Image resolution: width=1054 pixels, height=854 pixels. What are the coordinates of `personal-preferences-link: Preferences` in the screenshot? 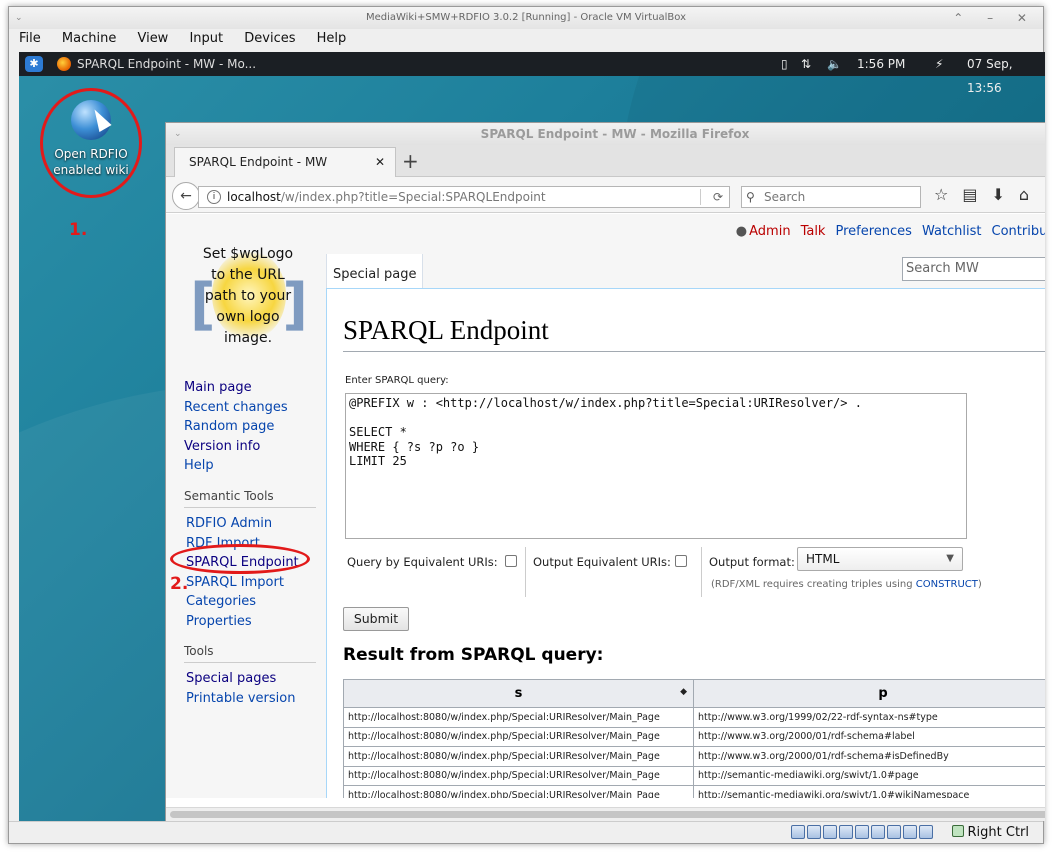 It's located at (873, 231).